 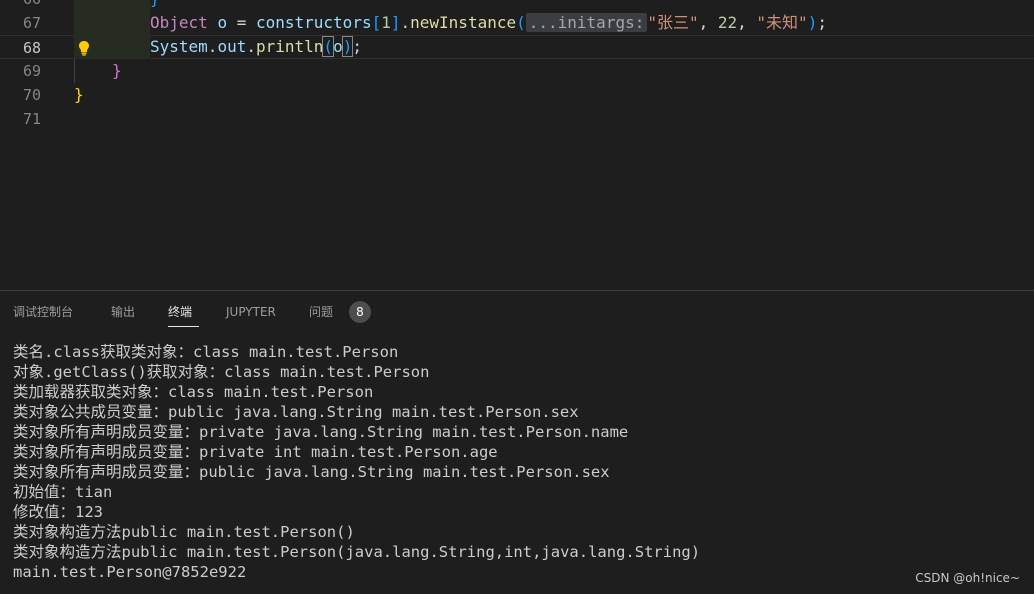 What do you see at coordinates (221, 372) in the screenshot?
I see `terminal-line: 对象.getClass()获取对象：class main.test.Person` at bounding box center [221, 372].